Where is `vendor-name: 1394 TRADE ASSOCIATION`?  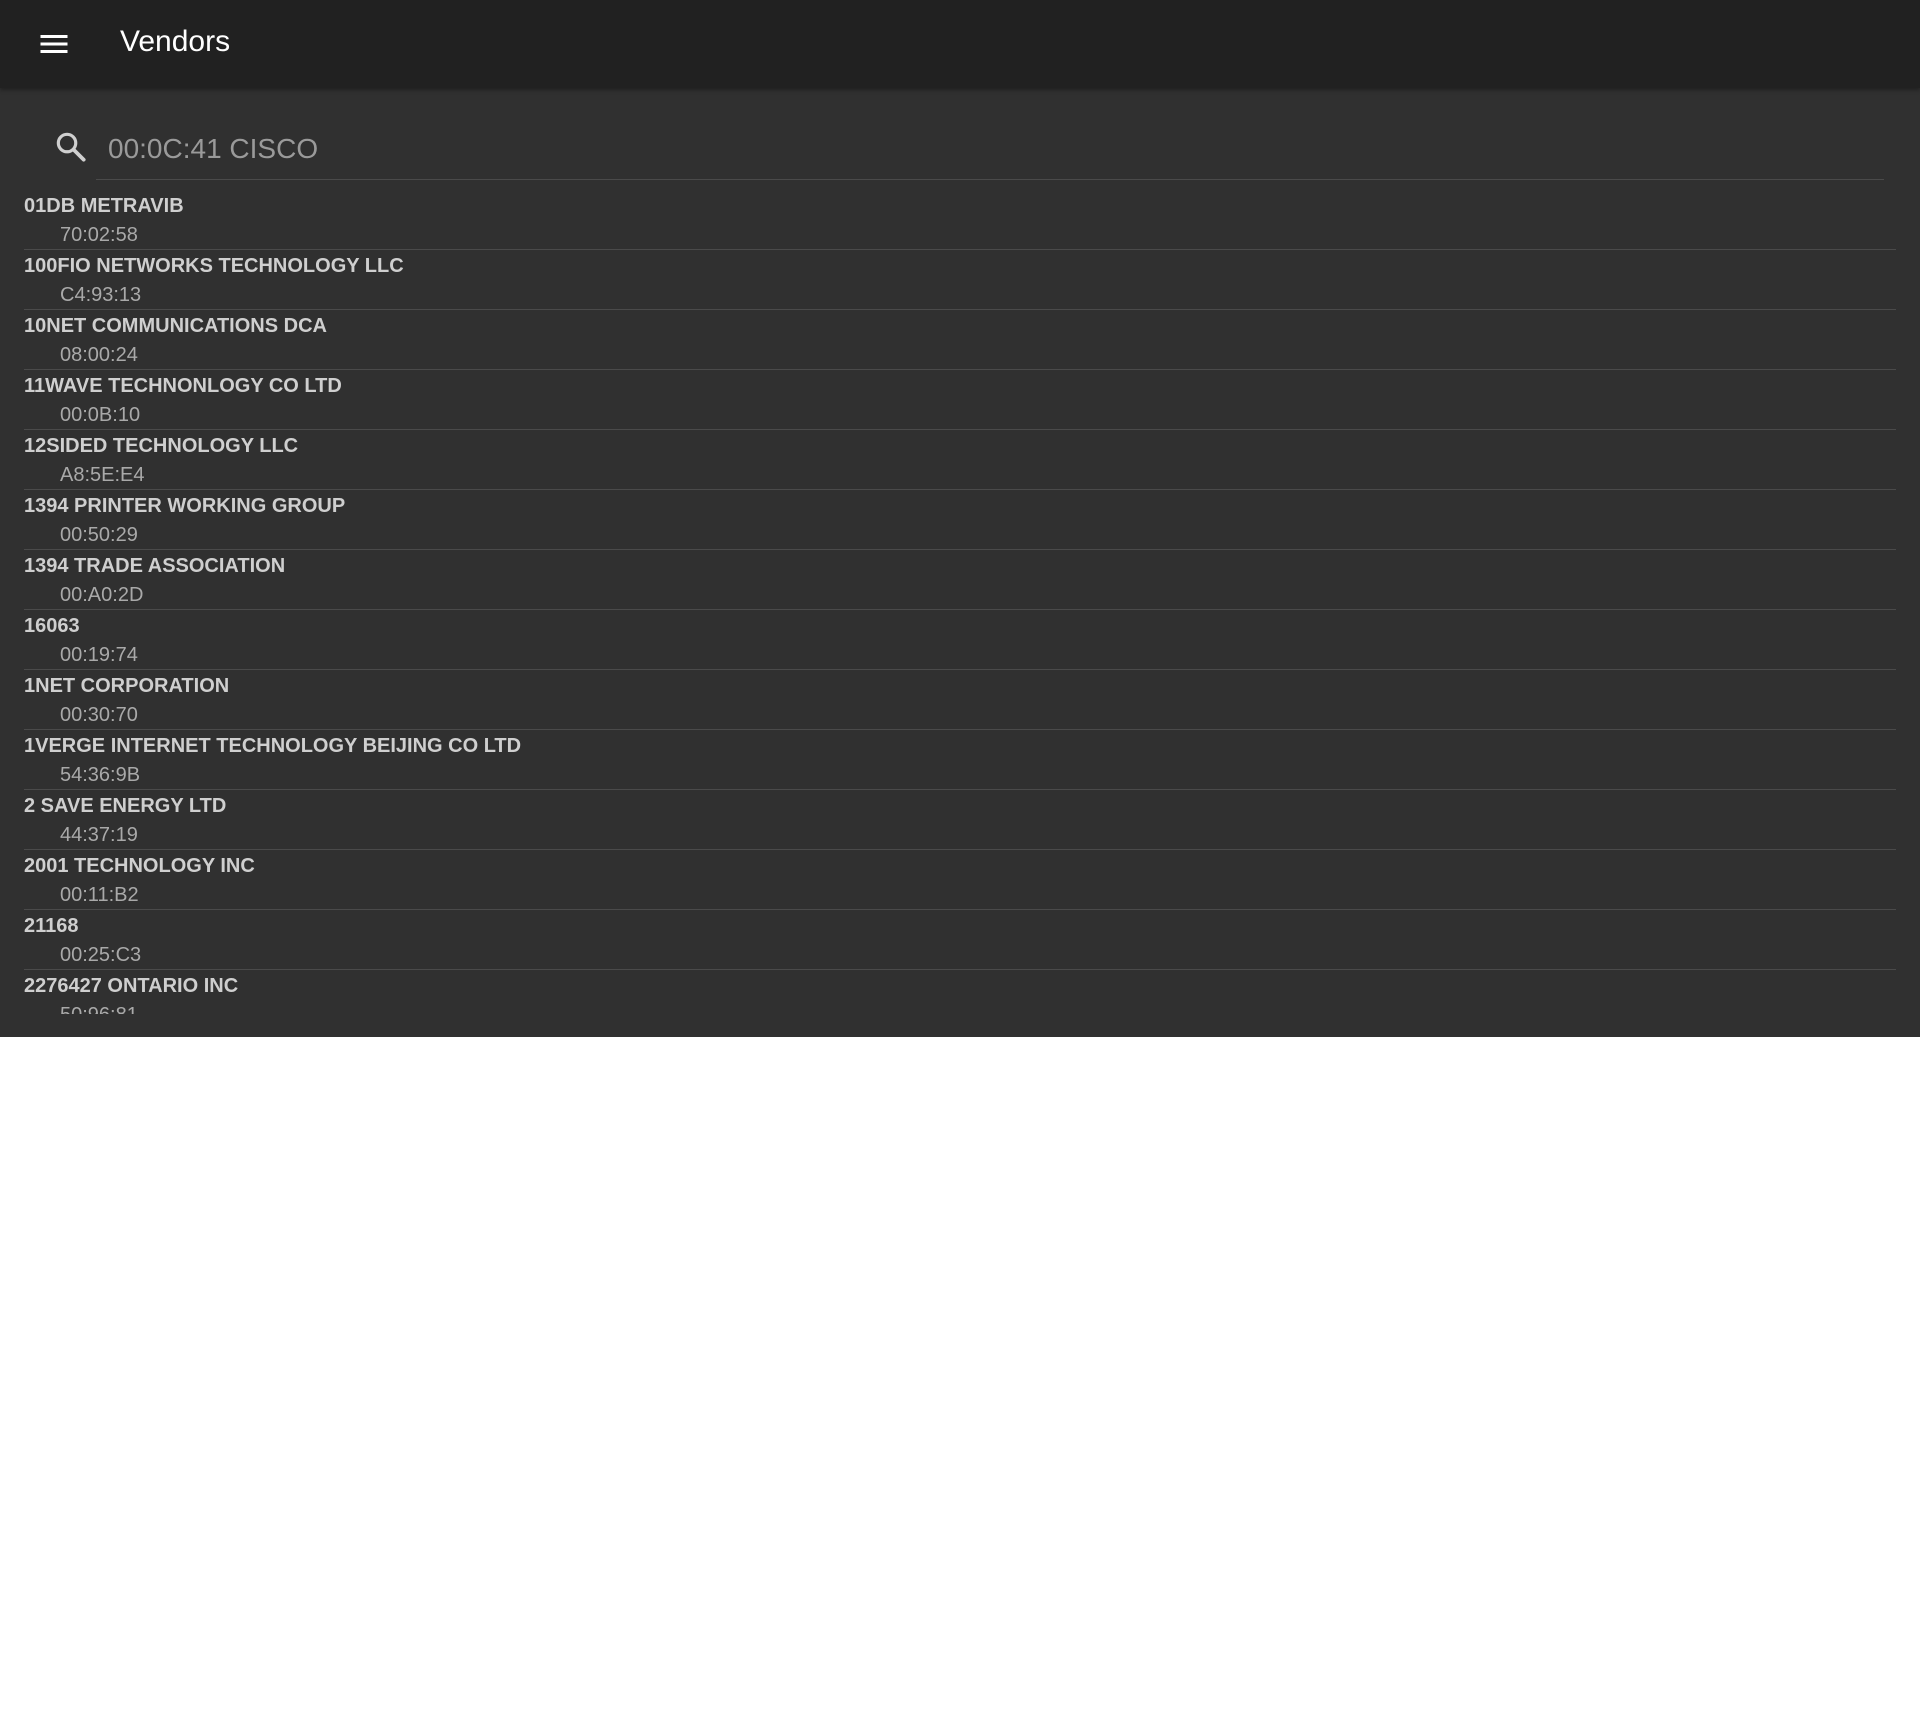
vendor-name: 1394 TRADE ASSOCIATION is located at coordinates (155, 566).